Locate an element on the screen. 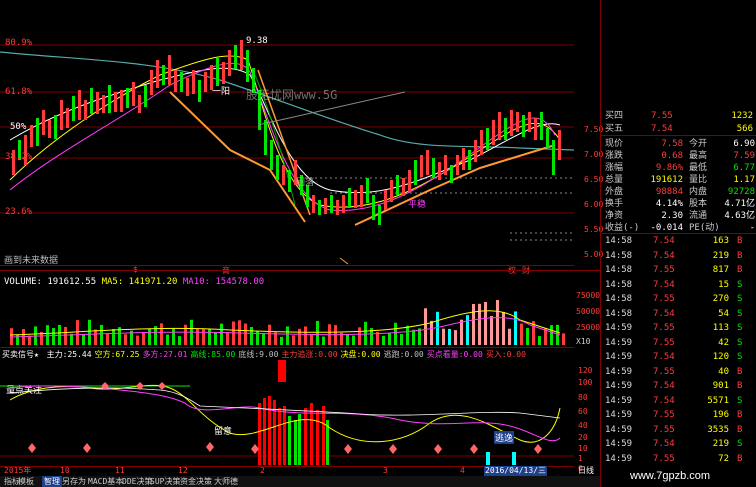 This screenshot has height=487, width=756. date-tick: 2015年 is located at coordinates (18, 470).